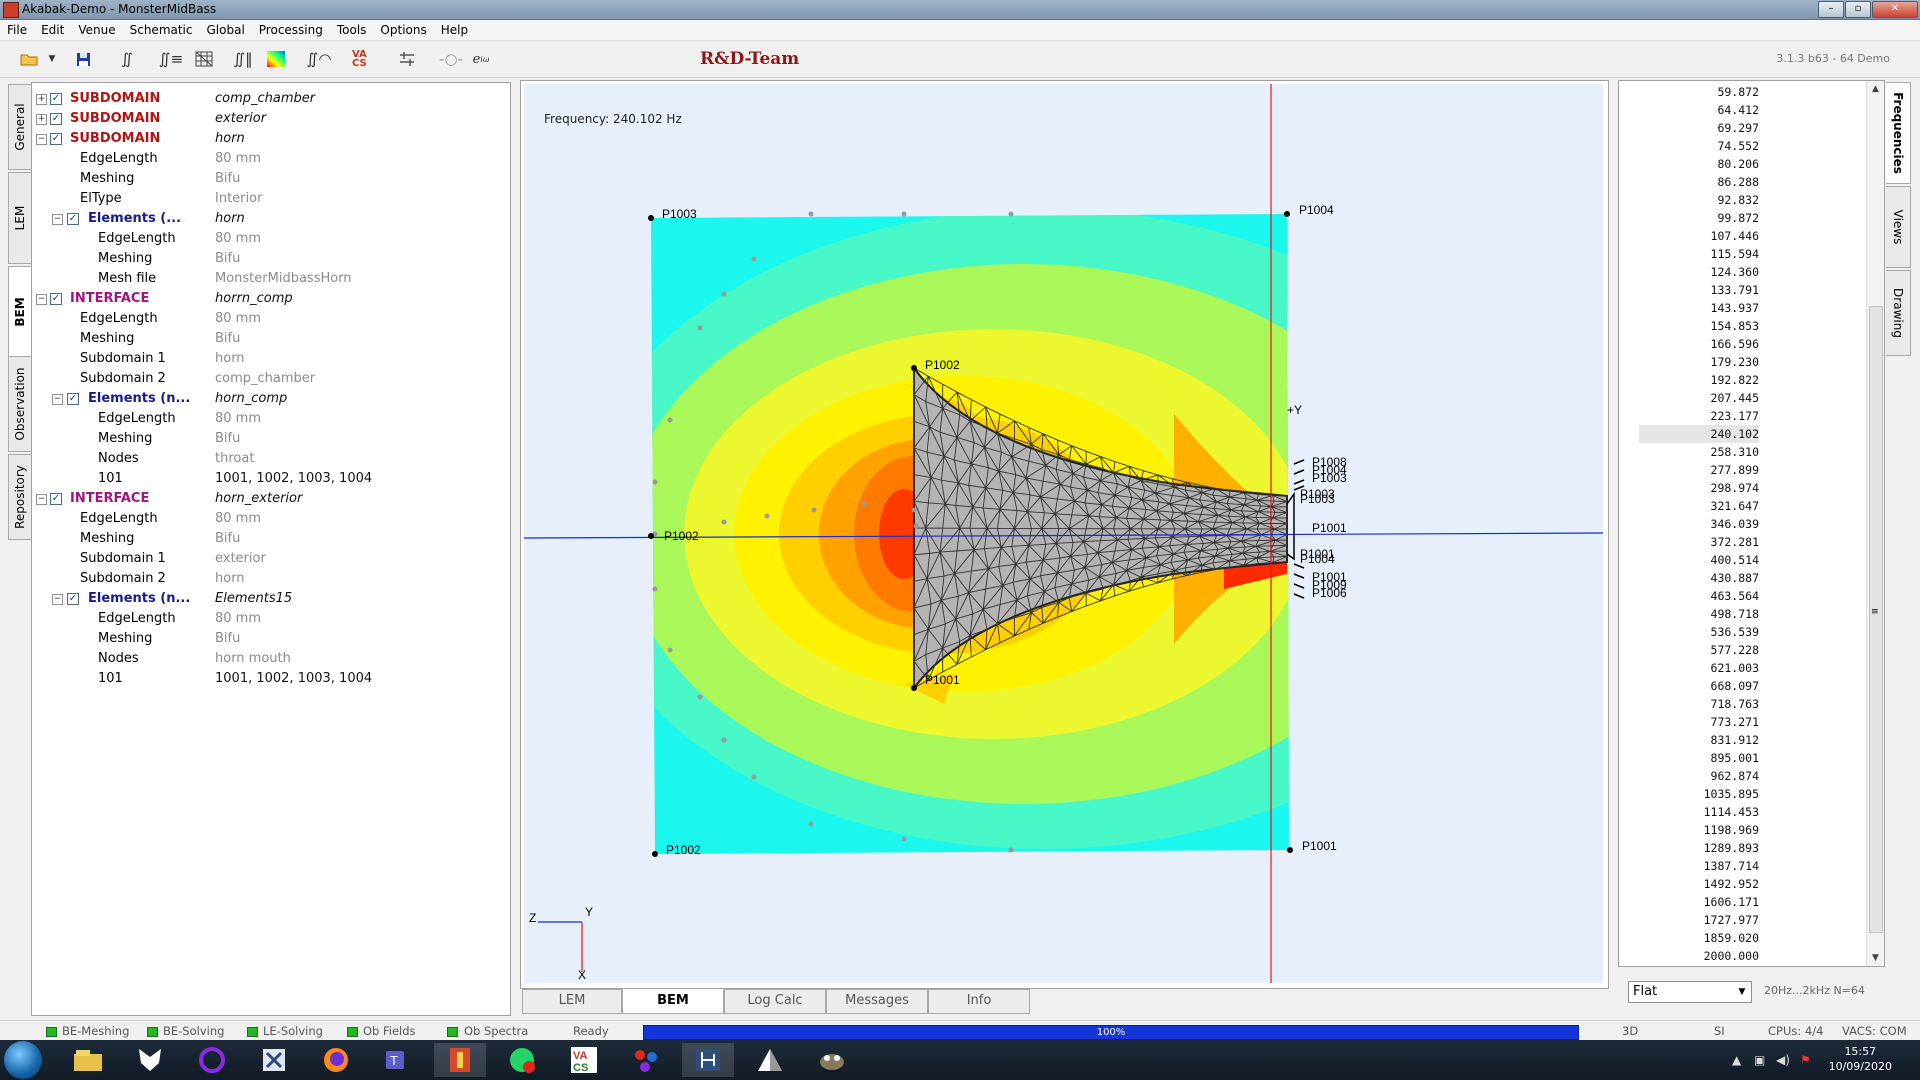  Describe the element at coordinates (352, 30) in the screenshot. I see `menu-tools: Tools` at that location.